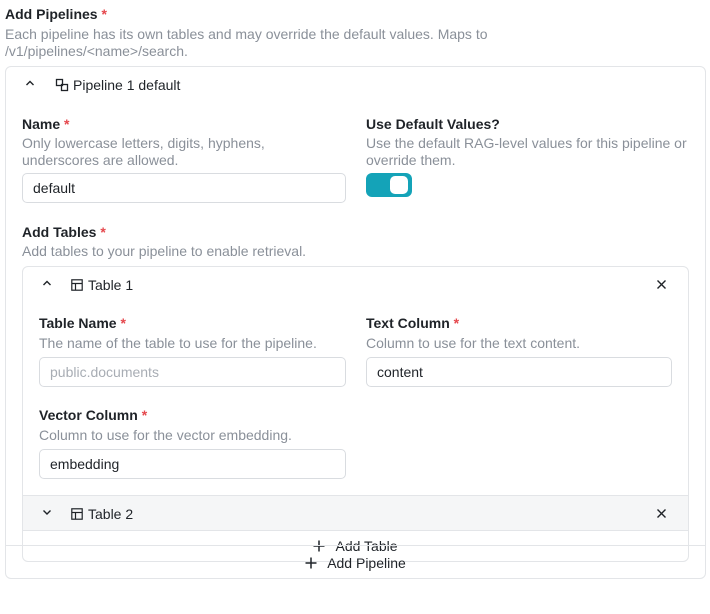 The width and height of the screenshot is (710, 614). I want to click on table-name-label-text: Table Name, so click(78, 323).